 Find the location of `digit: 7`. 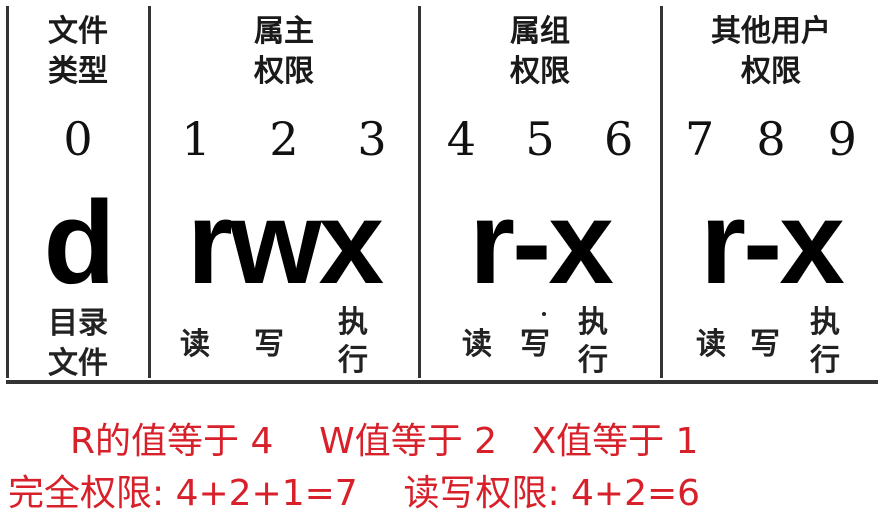

digit: 7 is located at coordinates (700, 139).